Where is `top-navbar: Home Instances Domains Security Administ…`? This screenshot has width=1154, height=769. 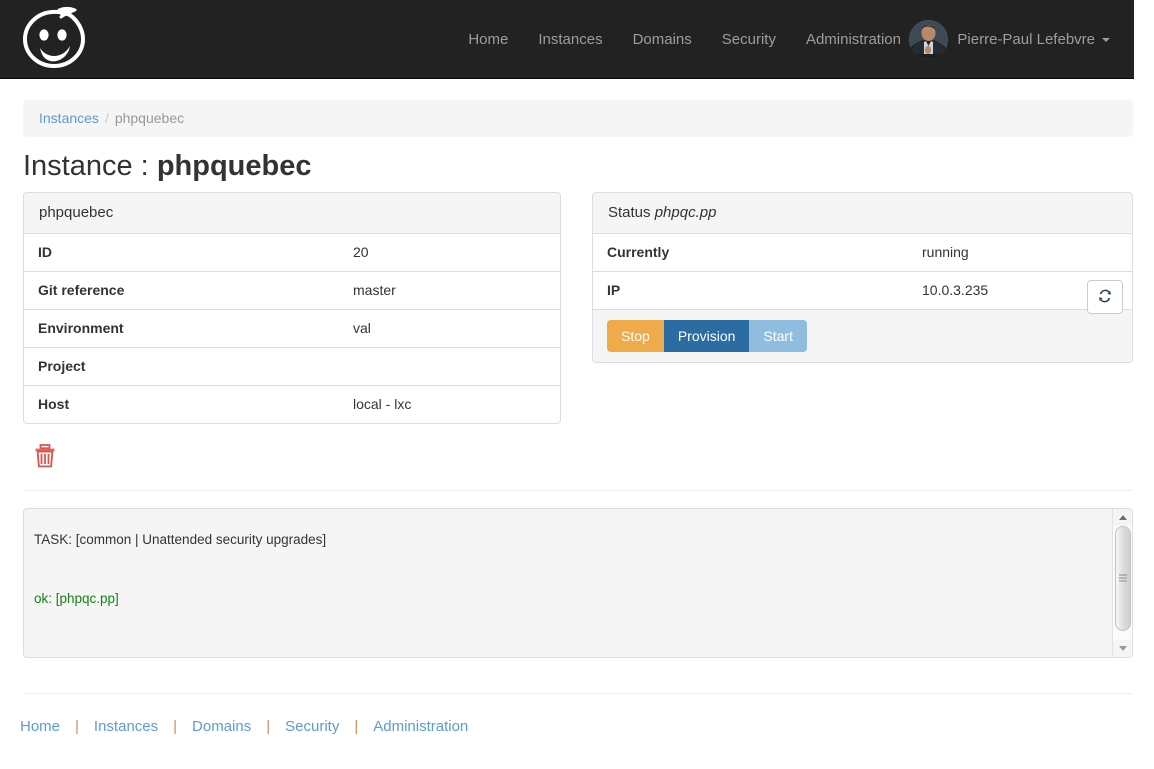 top-navbar: Home Instances Domains Security Administ… is located at coordinates (567, 39).